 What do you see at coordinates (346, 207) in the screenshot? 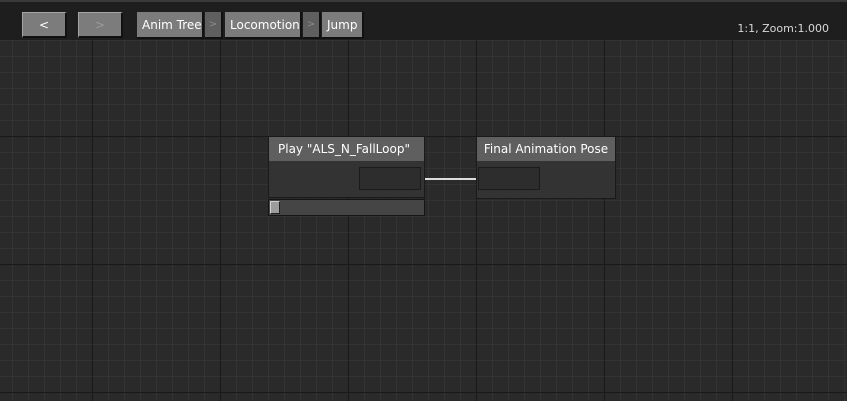
I see `playback-progress-bar` at bounding box center [346, 207].